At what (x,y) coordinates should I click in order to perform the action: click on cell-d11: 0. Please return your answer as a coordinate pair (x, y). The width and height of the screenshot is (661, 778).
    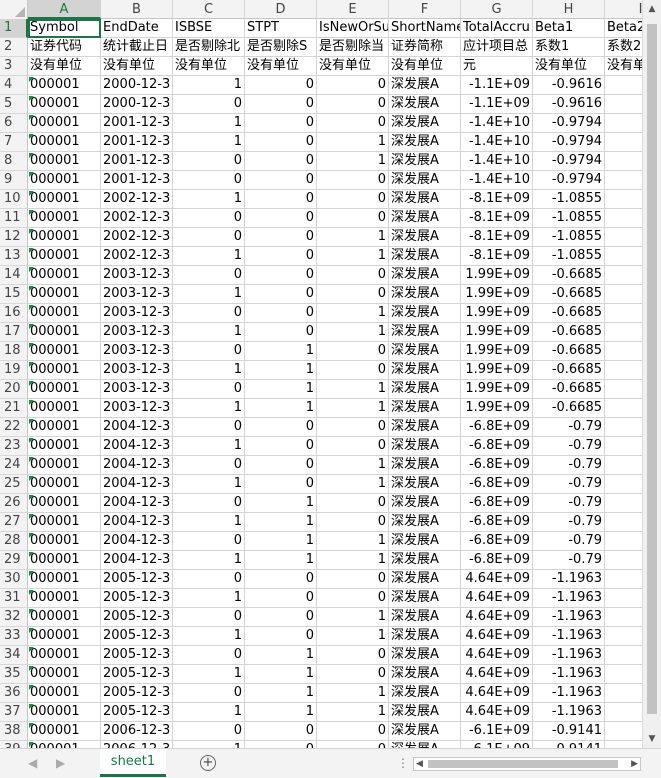
    Looking at the image, I should click on (281, 218).